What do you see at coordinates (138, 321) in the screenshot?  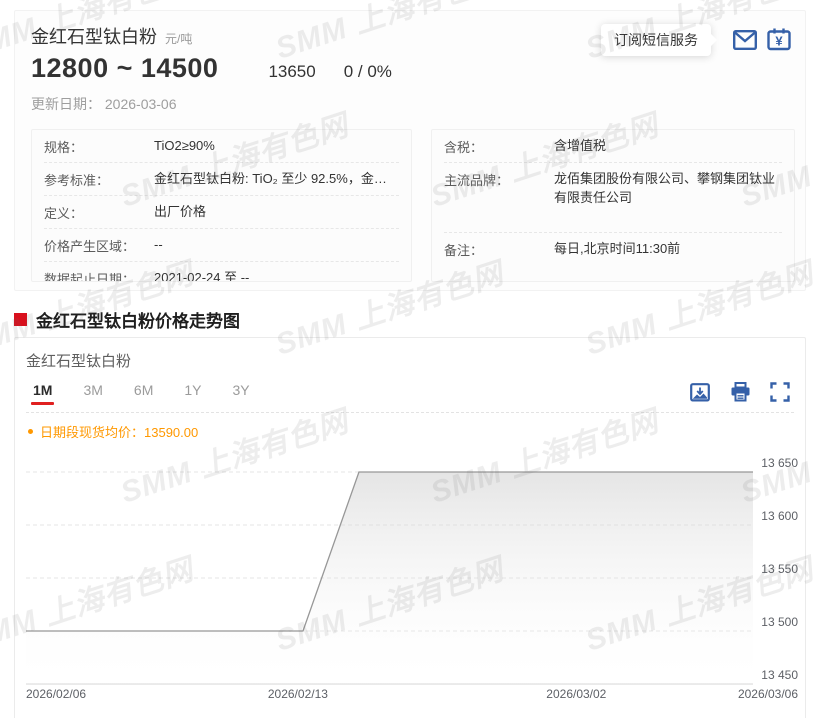 I see `section-title: 金红石型钛白粉价格走势图` at bounding box center [138, 321].